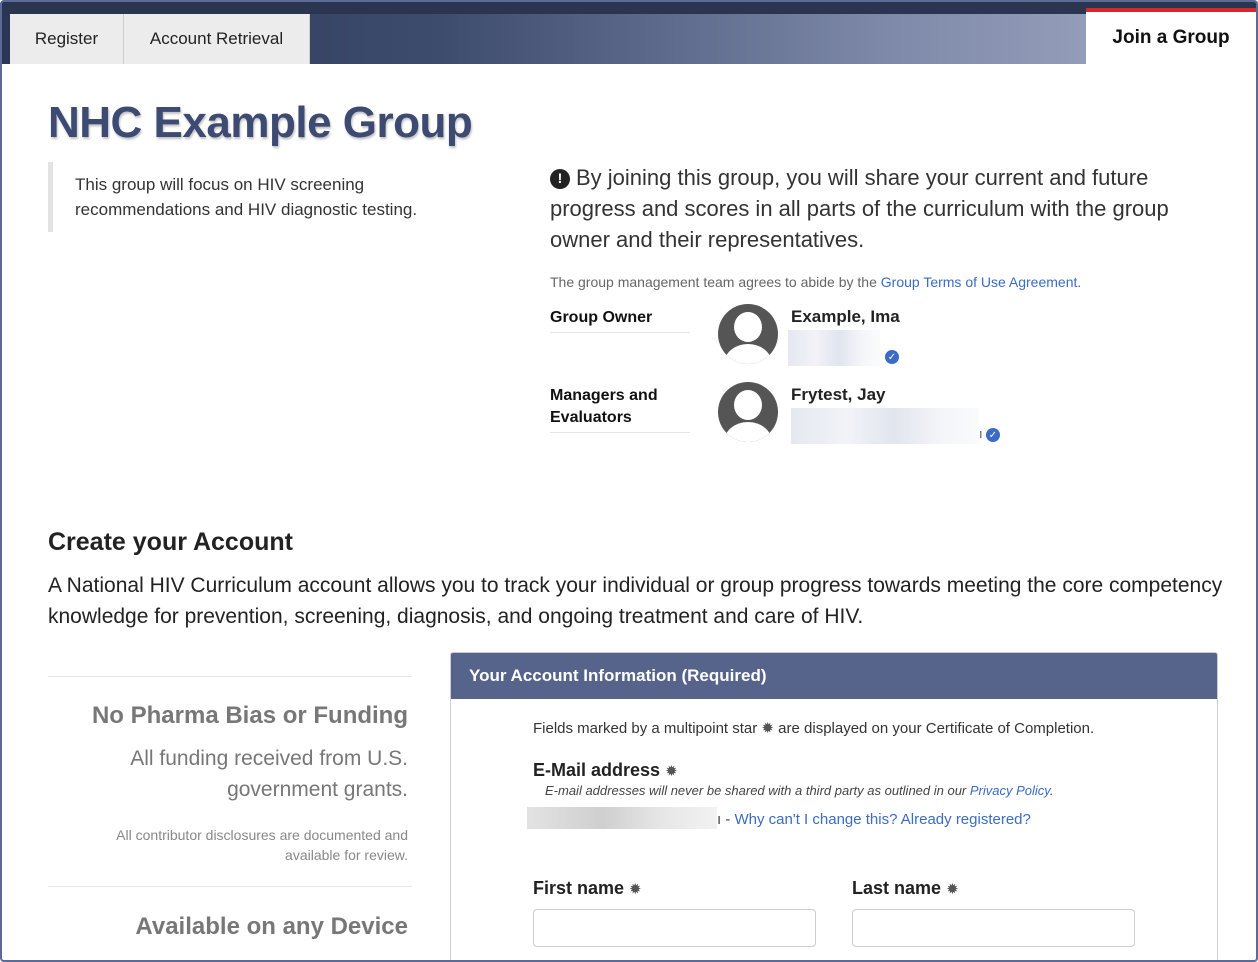 The image size is (1258, 962). I want to click on tab-account-retrieval: Account Retrieval, so click(217, 39).